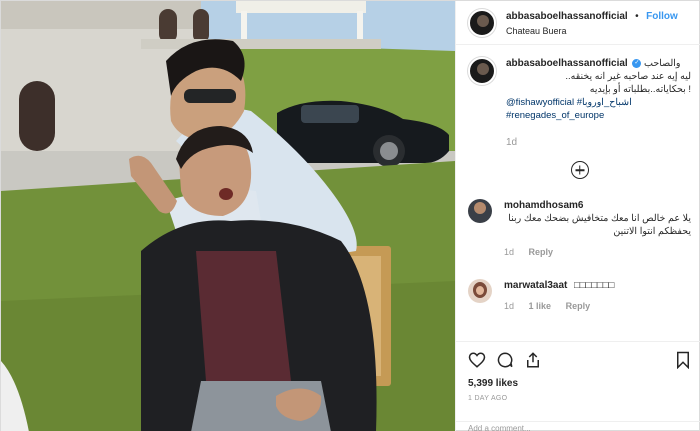 The image size is (700, 431). I want to click on caption-tag-mention: @fishawyofficial #اشباح_اوروبا, so click(598, 102).